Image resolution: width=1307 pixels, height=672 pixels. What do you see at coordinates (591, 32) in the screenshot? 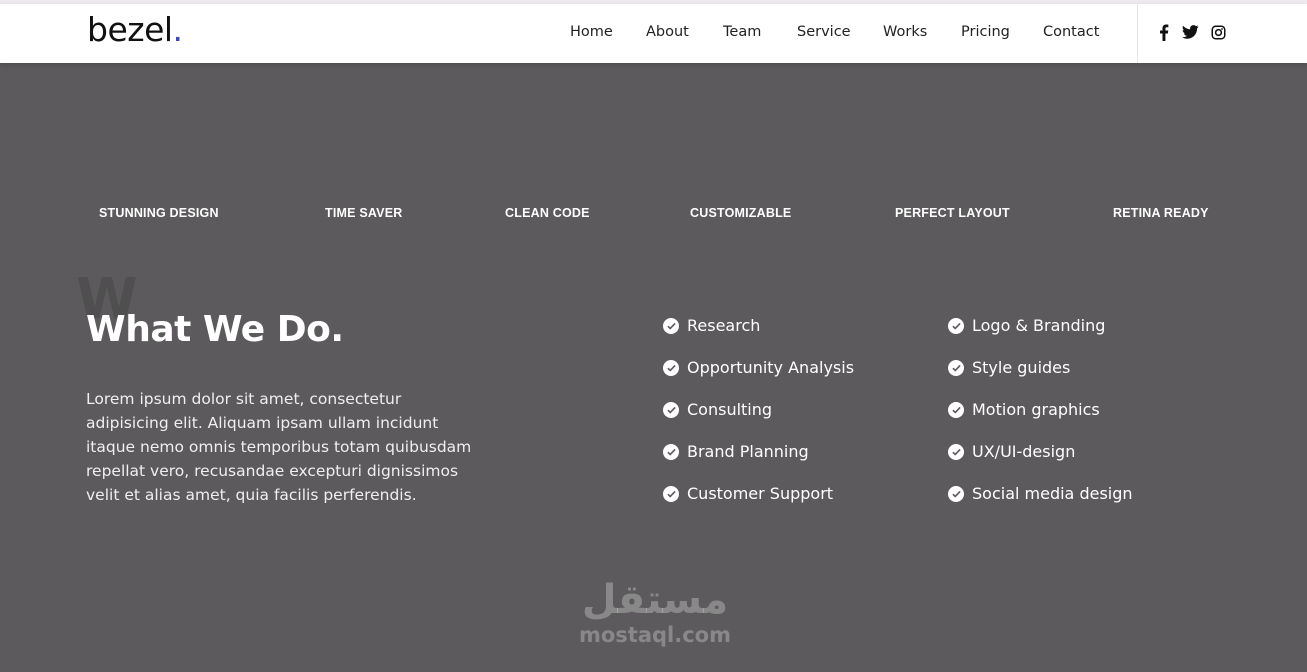
I see `nav-home: Home` at bounding box center [591, 32].